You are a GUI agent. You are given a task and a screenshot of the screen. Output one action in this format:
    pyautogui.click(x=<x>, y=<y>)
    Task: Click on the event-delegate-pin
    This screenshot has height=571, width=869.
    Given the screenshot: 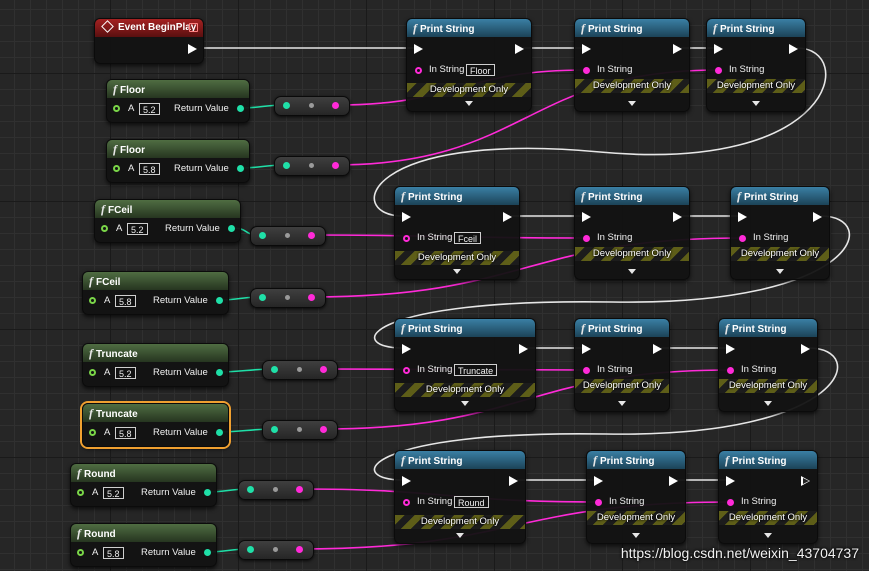 What is the action you would take?
    pyautogui.click(x=193, y=27)
    